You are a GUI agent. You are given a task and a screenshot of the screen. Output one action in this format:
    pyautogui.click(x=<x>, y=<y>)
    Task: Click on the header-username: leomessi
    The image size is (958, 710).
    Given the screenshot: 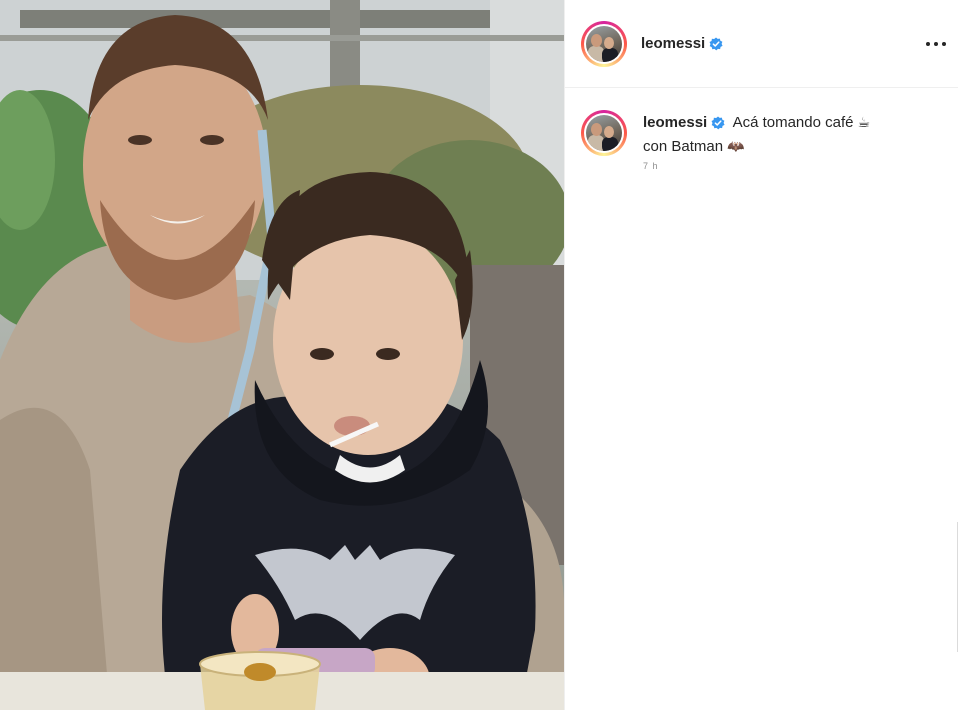 What is the action you would take?
    pyautogui.click(x=682, y=43)
    